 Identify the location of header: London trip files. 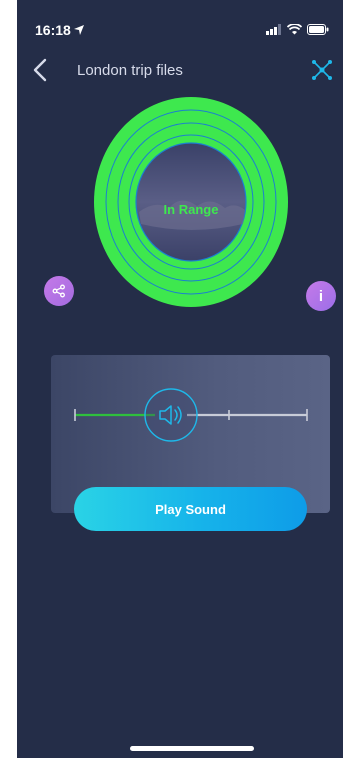
(180, 71).